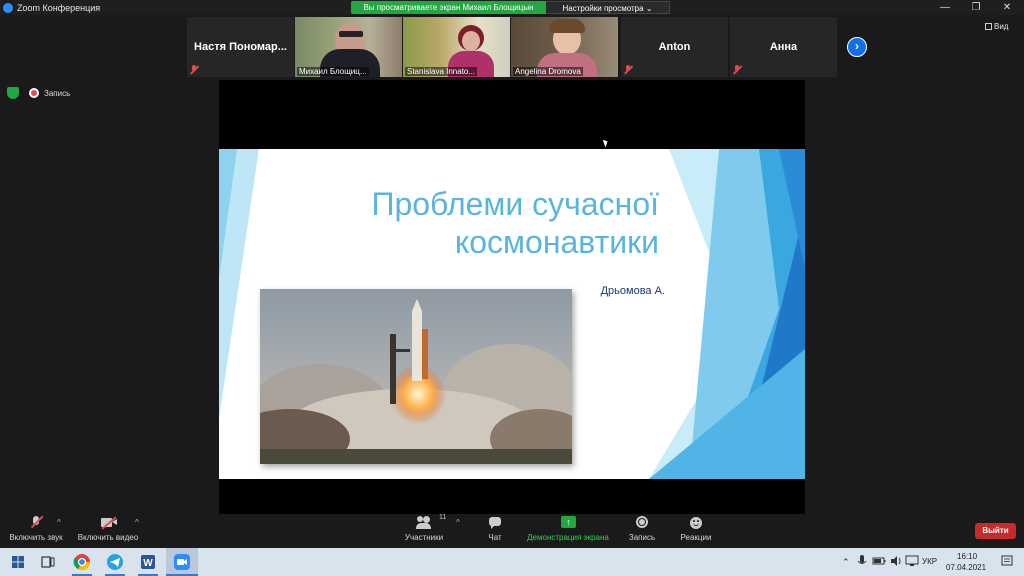 This screenshot has width=1024, height=576. What do you see at coordinates (36, 522) in the screenshot?
I see `muted-microphone-icon` at bounding box center [36, 522].